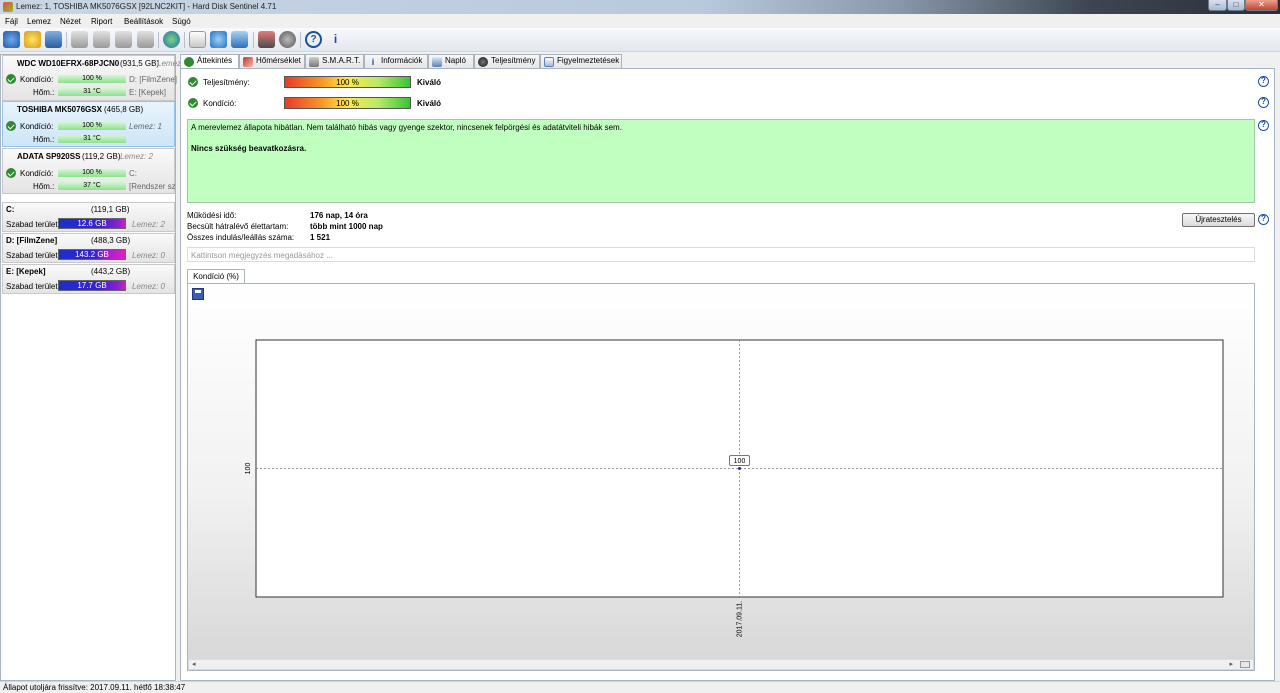  Describe the element at coordinates (1261, 5) in the screenshot. I see `close-button: ✕` at that location.